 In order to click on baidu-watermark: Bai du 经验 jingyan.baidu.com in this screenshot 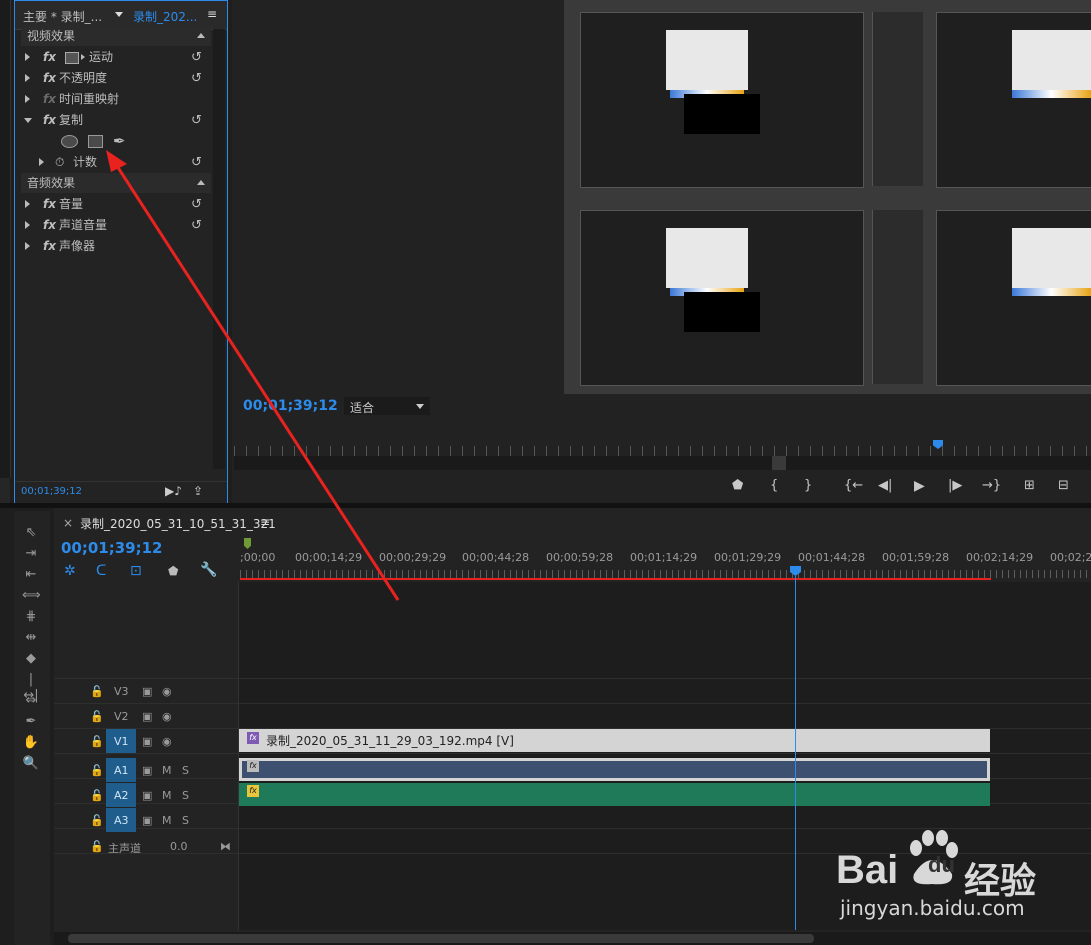, I will do `click(959, 876)`.